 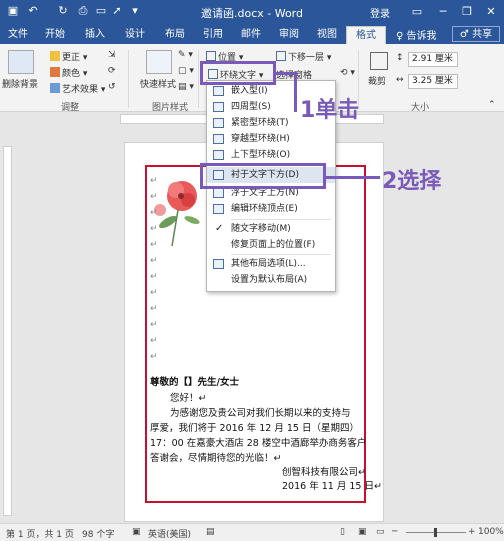 What do you see at coordinates (289, 35) in the screenshot?
I see `tab-review: 审阅` at bounding box center [289, 35].